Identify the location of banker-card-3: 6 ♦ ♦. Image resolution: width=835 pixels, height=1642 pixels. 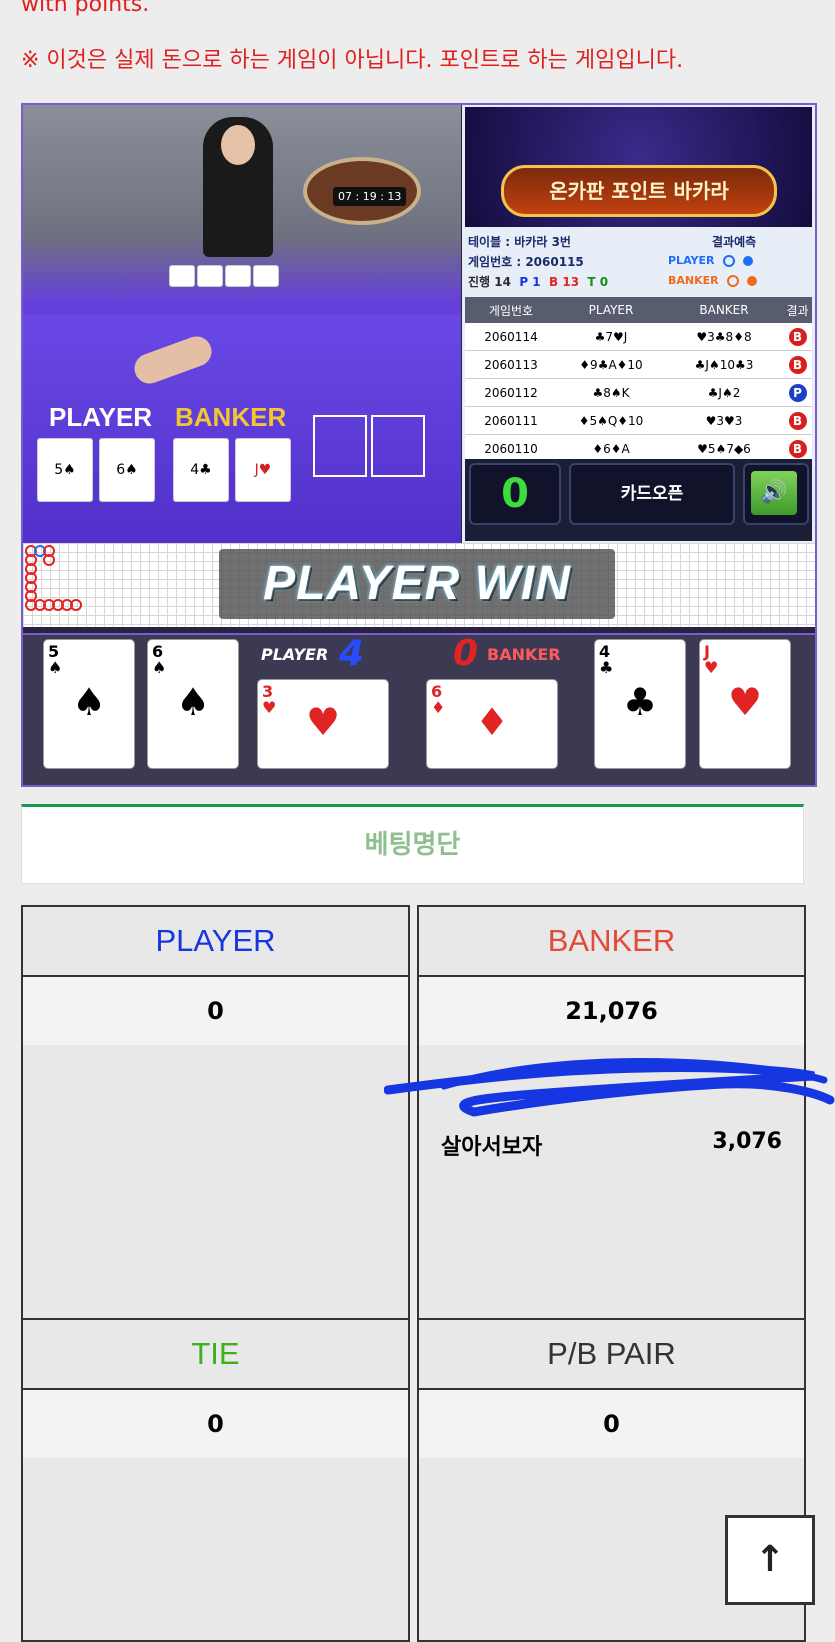
(492, 724).